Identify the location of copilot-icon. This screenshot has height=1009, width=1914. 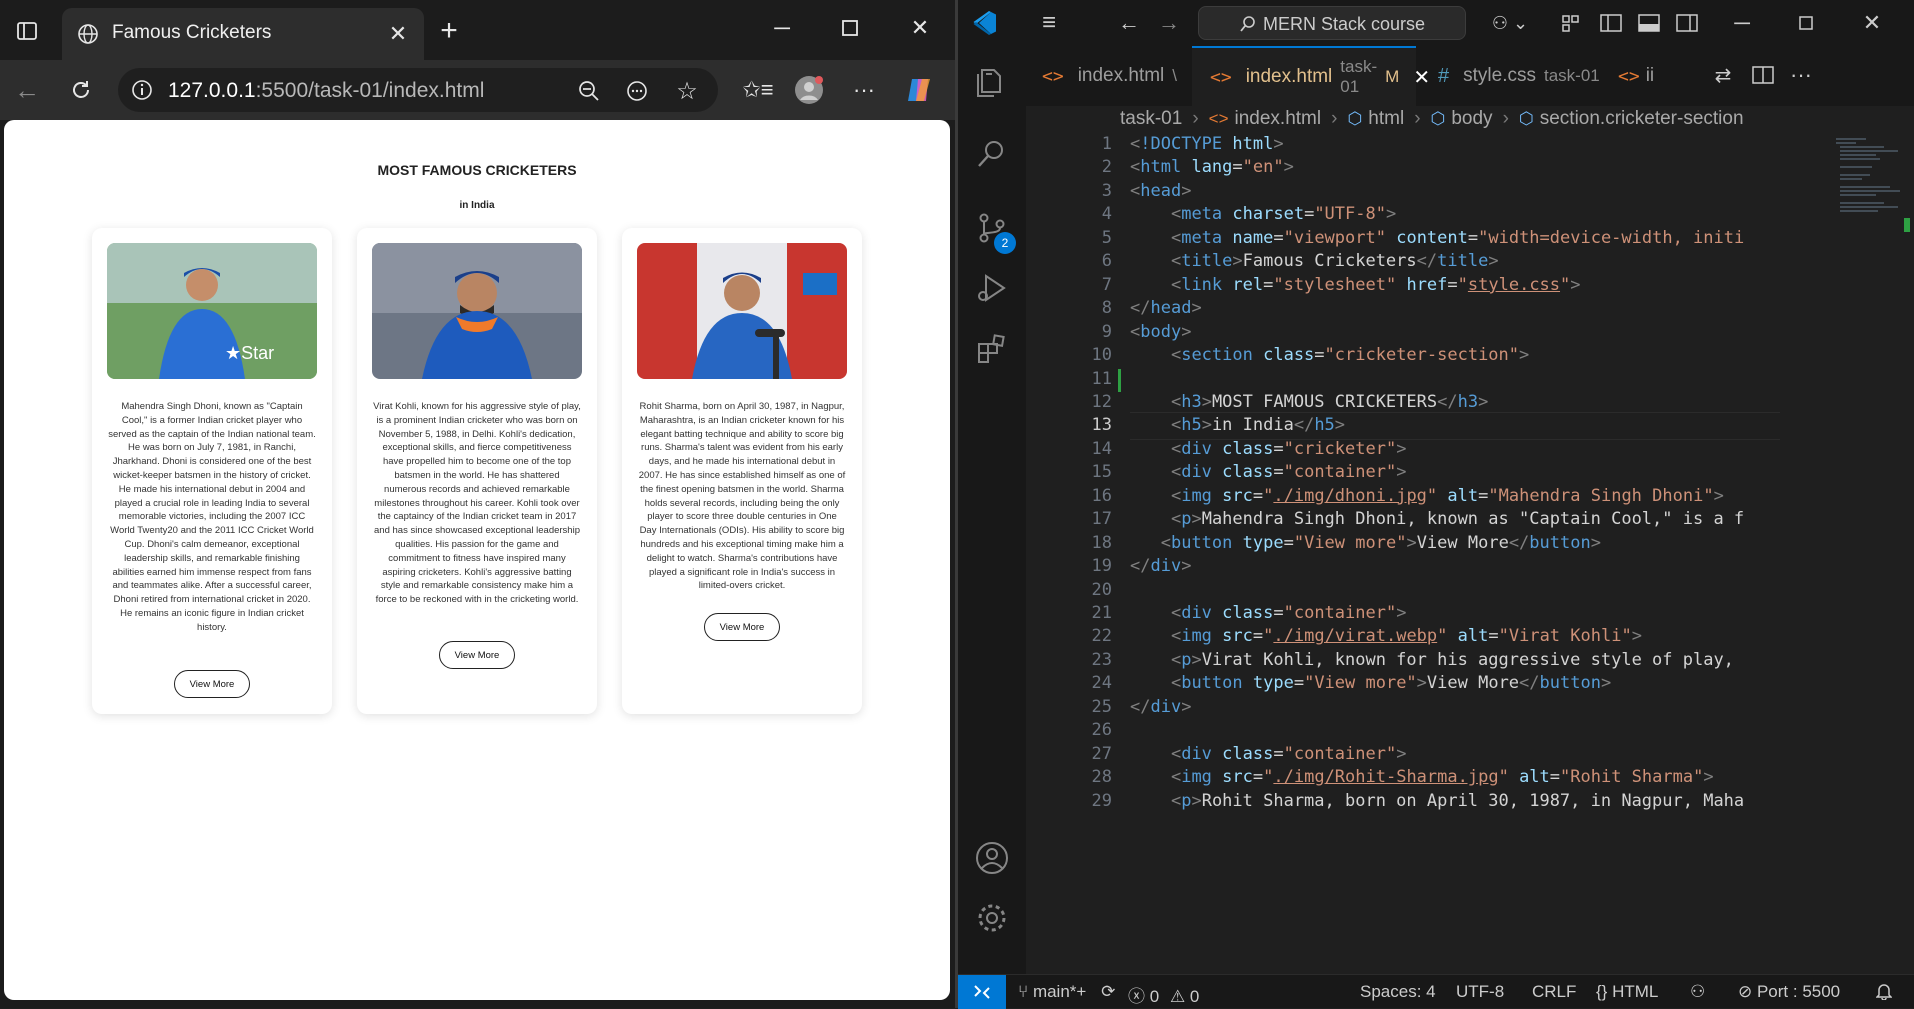
(919, 90).